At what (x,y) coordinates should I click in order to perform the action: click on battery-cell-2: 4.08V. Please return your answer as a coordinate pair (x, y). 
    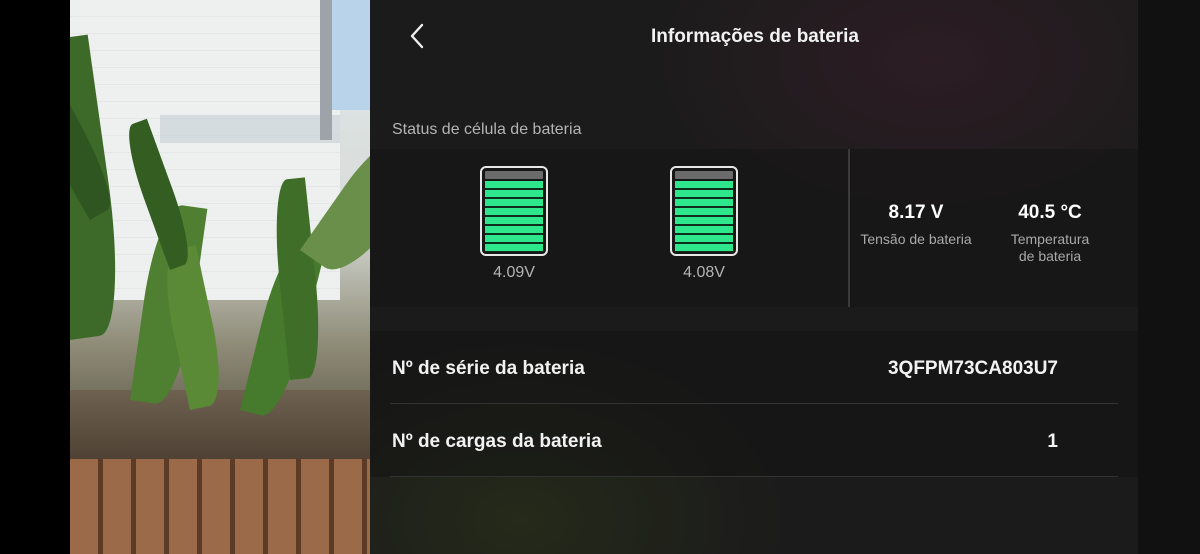
    Looking at the image, I should click on (704, 223).